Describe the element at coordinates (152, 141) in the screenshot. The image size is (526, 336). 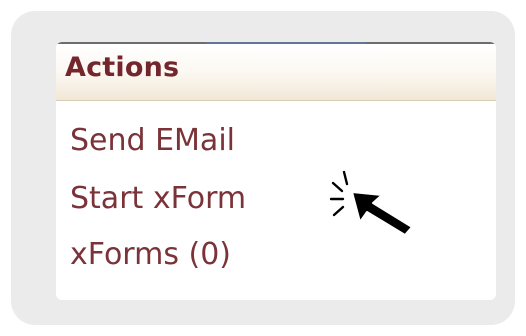
I see `send-email-link: Send EMail` at that location.